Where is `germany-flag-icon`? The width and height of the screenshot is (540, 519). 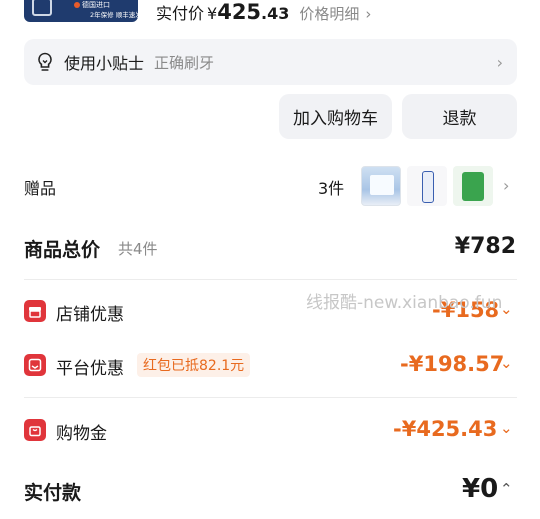
germany-flag-icon is located at coordinates (77, 5).